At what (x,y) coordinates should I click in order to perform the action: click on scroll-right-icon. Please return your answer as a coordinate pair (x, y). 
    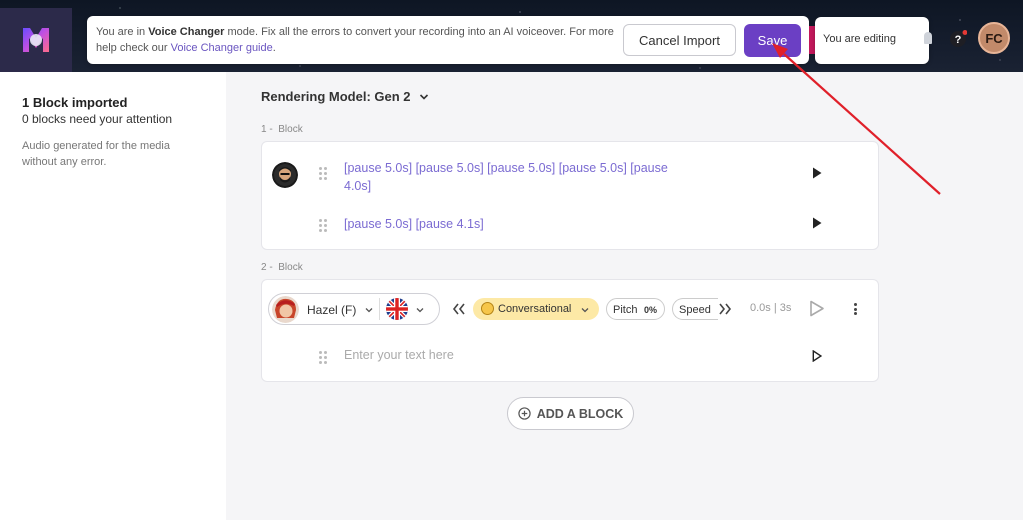
    Looking at the image, I should click on (725, 309).